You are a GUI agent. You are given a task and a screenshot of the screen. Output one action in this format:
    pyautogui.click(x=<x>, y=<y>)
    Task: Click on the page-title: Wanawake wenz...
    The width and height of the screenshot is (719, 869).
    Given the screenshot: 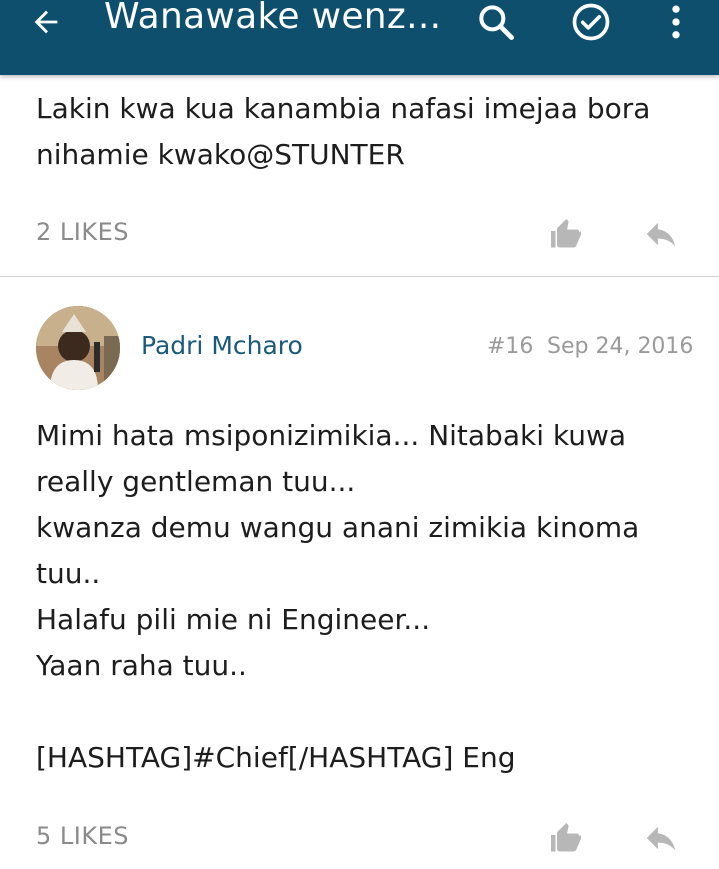 What is the action you would take?
    pyautogui.click(x=273, y=18)
    